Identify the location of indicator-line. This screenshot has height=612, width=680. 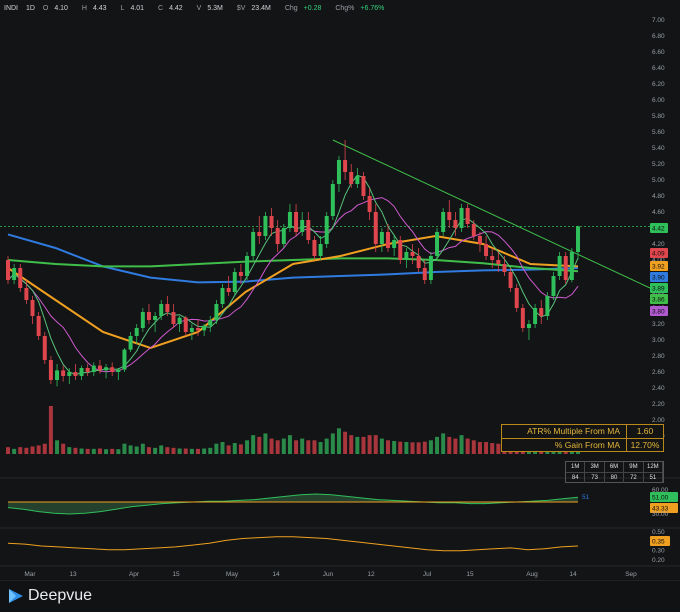
(293, 544).